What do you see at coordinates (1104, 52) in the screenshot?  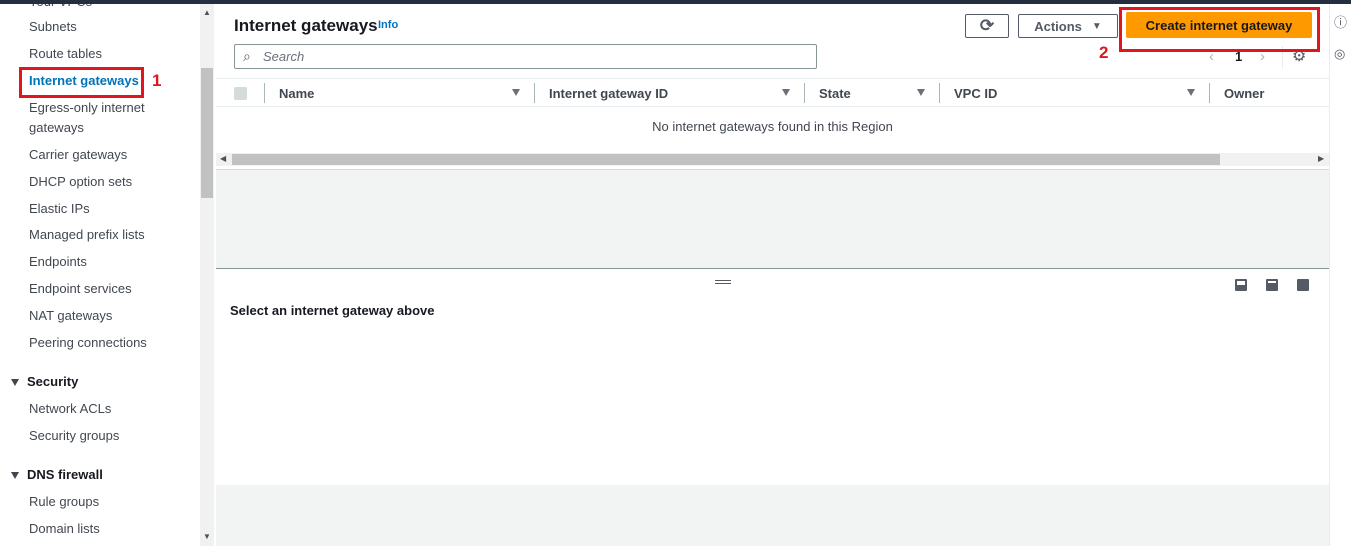 I see `annotation-2: 2` at bounding box center [1104, 52].